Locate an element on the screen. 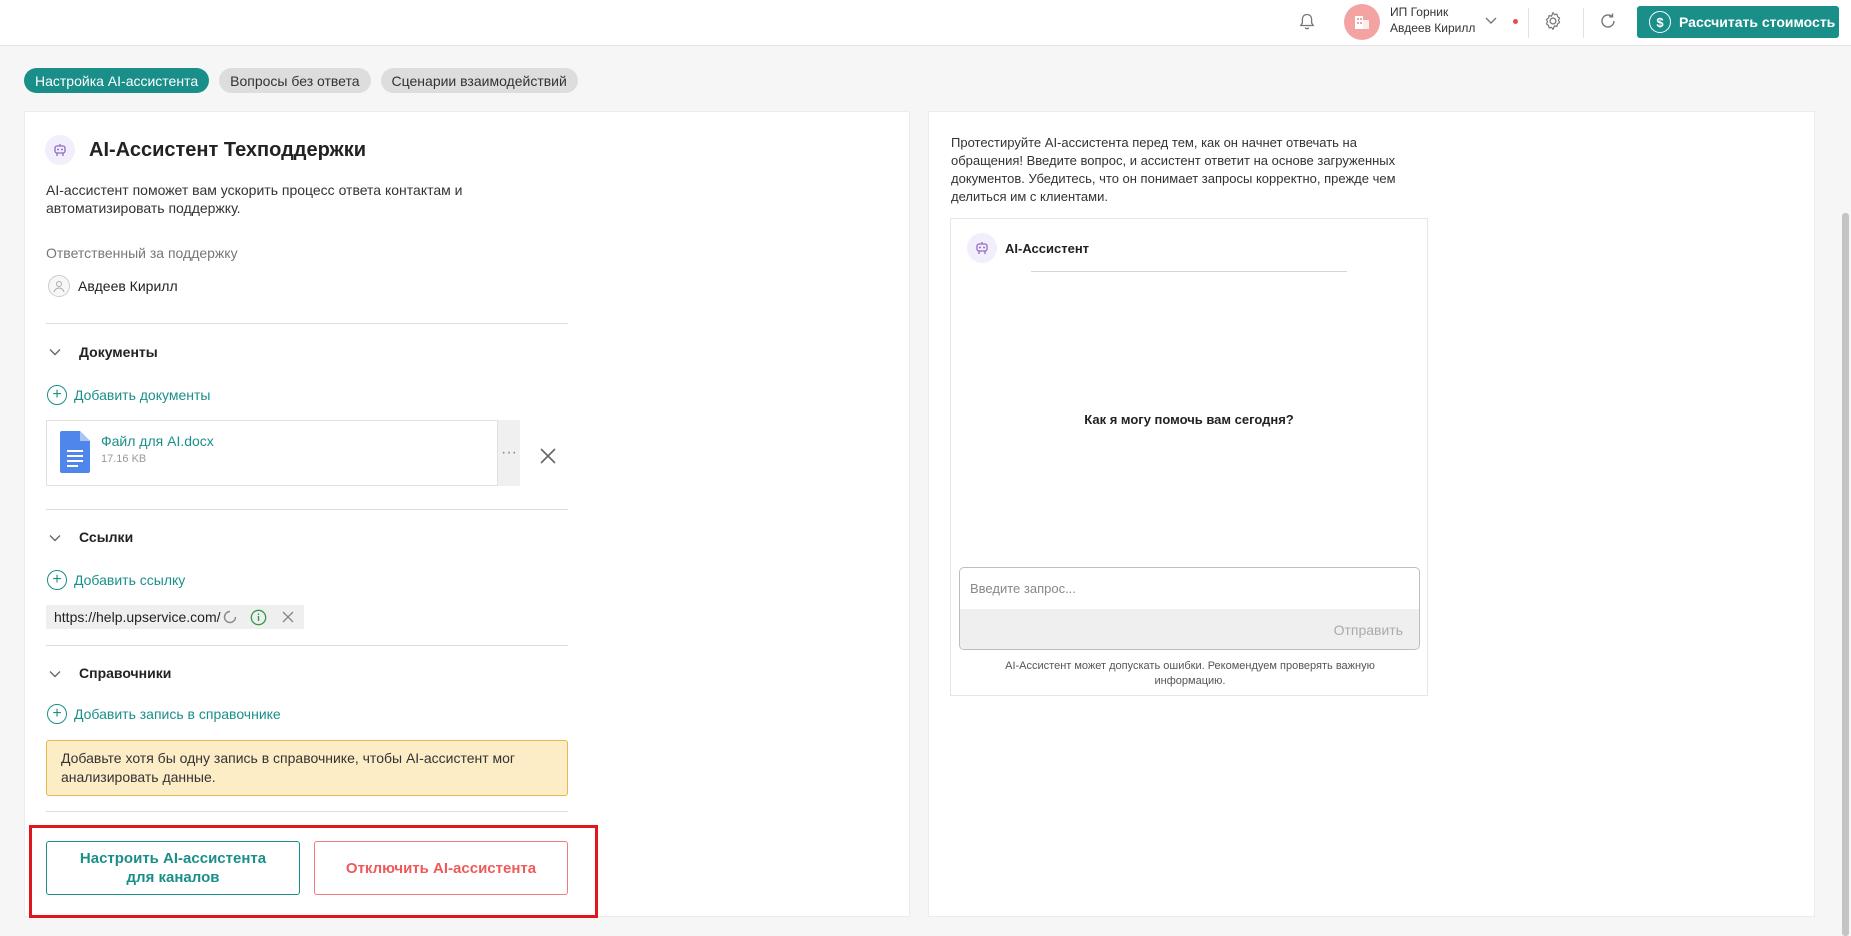  info-icon is located at coordinates (258, 619).